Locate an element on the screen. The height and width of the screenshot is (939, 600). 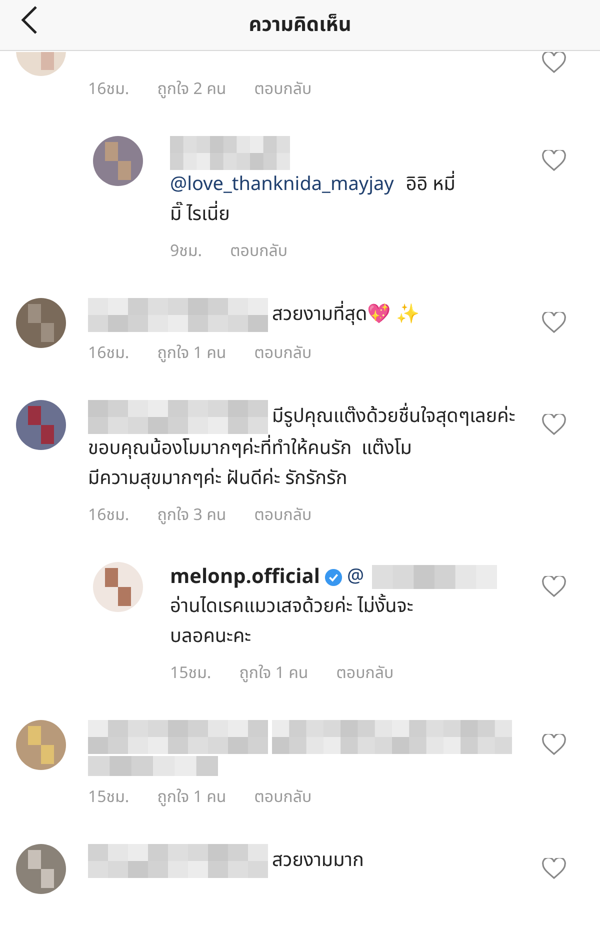
comment-text: อ่านไดเรคแมวเสจด้วยค่ะ ไม่งั้นจะ is located at coordinates (292, 607).